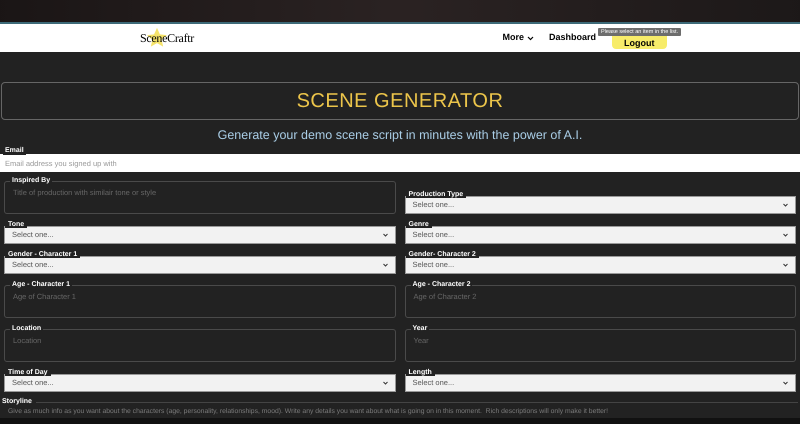 The height and width of the screenshot is (424, 800). Describe the element at coordinates (572, 38) in the screenshot. I see `nav-link: Dashboard` at that location.